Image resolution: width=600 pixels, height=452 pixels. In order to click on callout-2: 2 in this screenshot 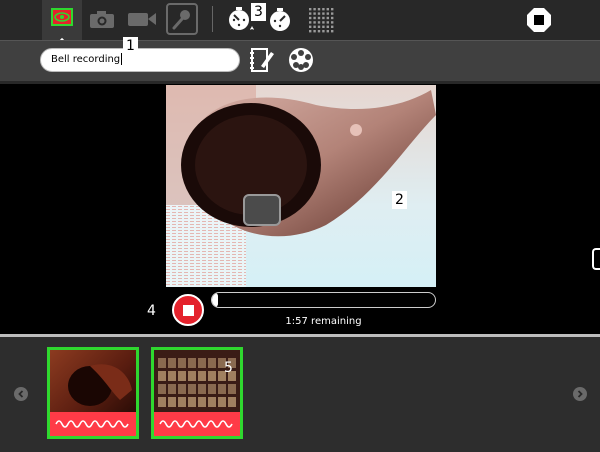, I will do `click(399, 200)`.